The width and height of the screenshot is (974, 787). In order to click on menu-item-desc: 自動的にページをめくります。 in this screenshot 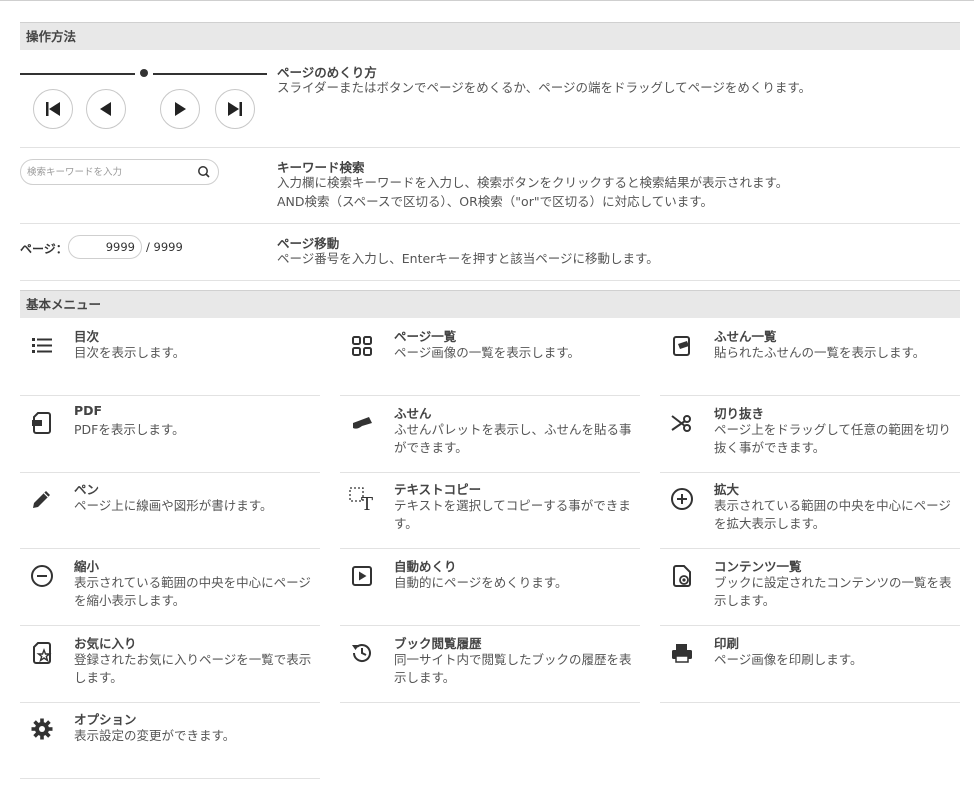, I will do `click(481, 582)`.